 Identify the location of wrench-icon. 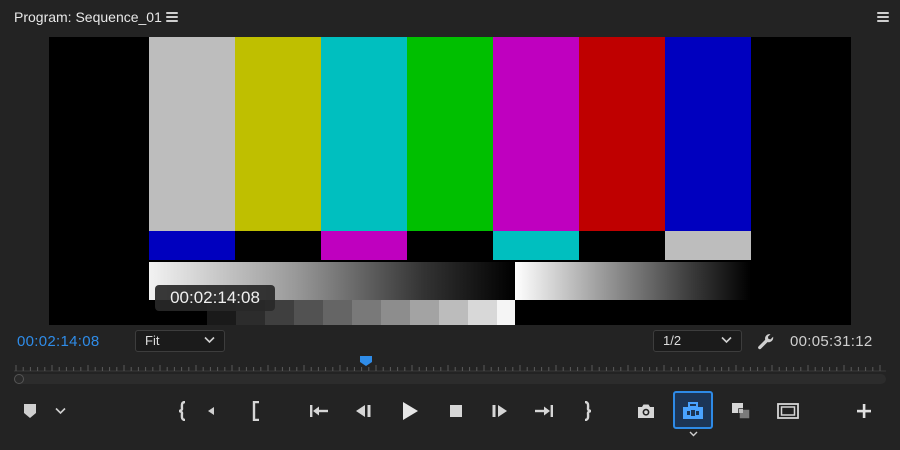
(766, 342).